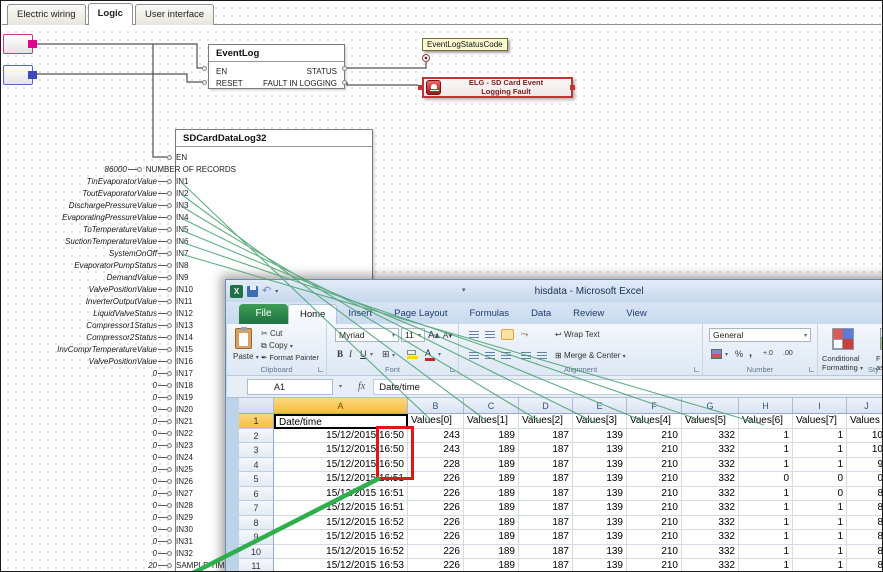  I want to click on ribbon-tab-home: Home, so click(313, 314).